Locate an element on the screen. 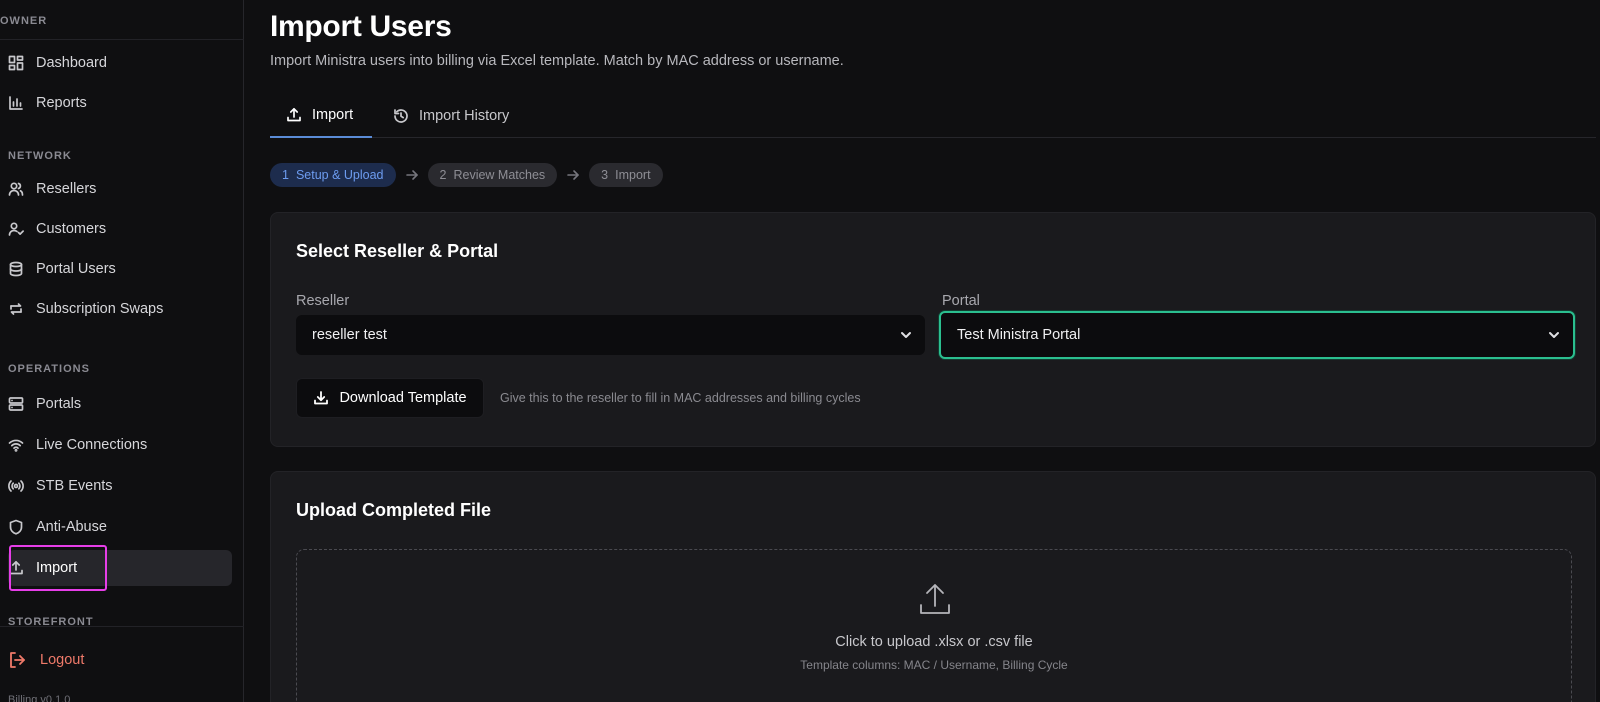 This screenshot has width=1600, height=702. sidebar-item-dashboard: Dashboard is located at coordinates (120, 63).